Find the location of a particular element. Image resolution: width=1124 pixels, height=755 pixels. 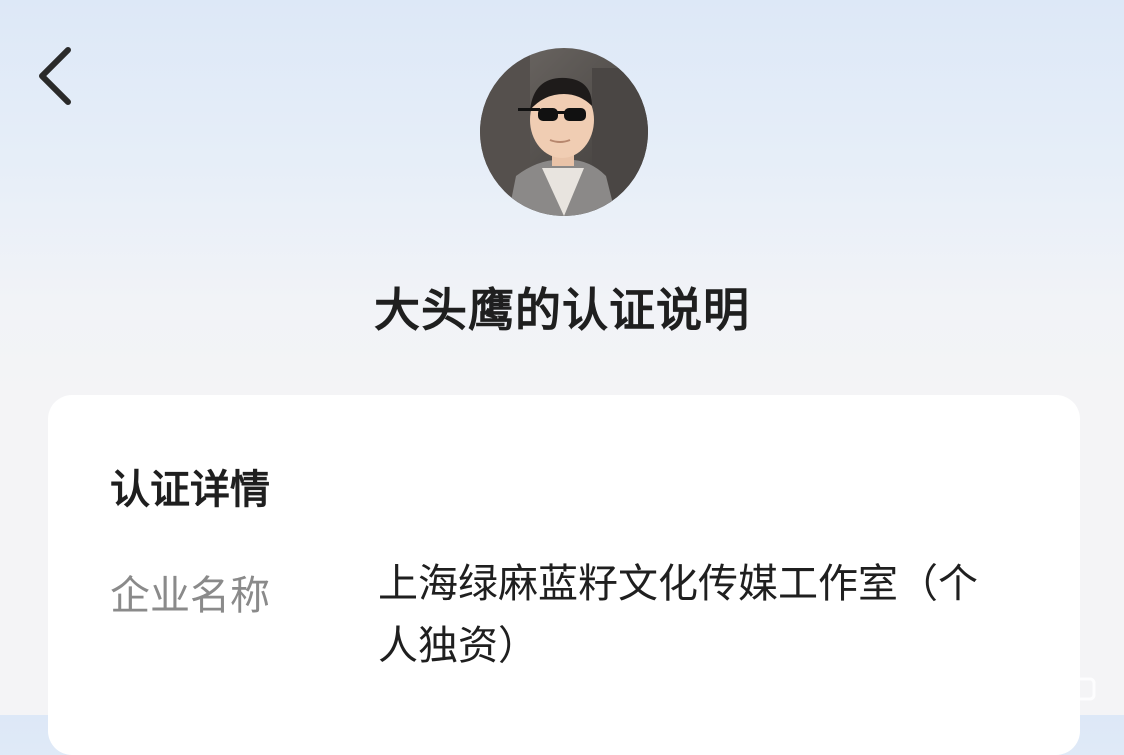

chevron-left-icon is located at coordinates (55, 76).